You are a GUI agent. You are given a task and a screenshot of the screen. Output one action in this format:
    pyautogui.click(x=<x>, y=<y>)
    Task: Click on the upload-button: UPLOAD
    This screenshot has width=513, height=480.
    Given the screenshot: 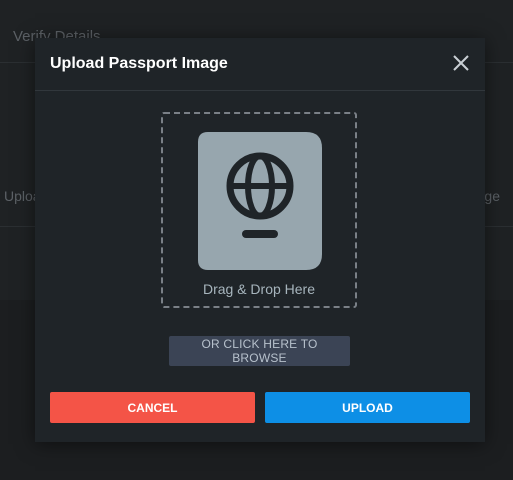 What is the action you would take?
    pyautogui.click(x=367, y=407)
    